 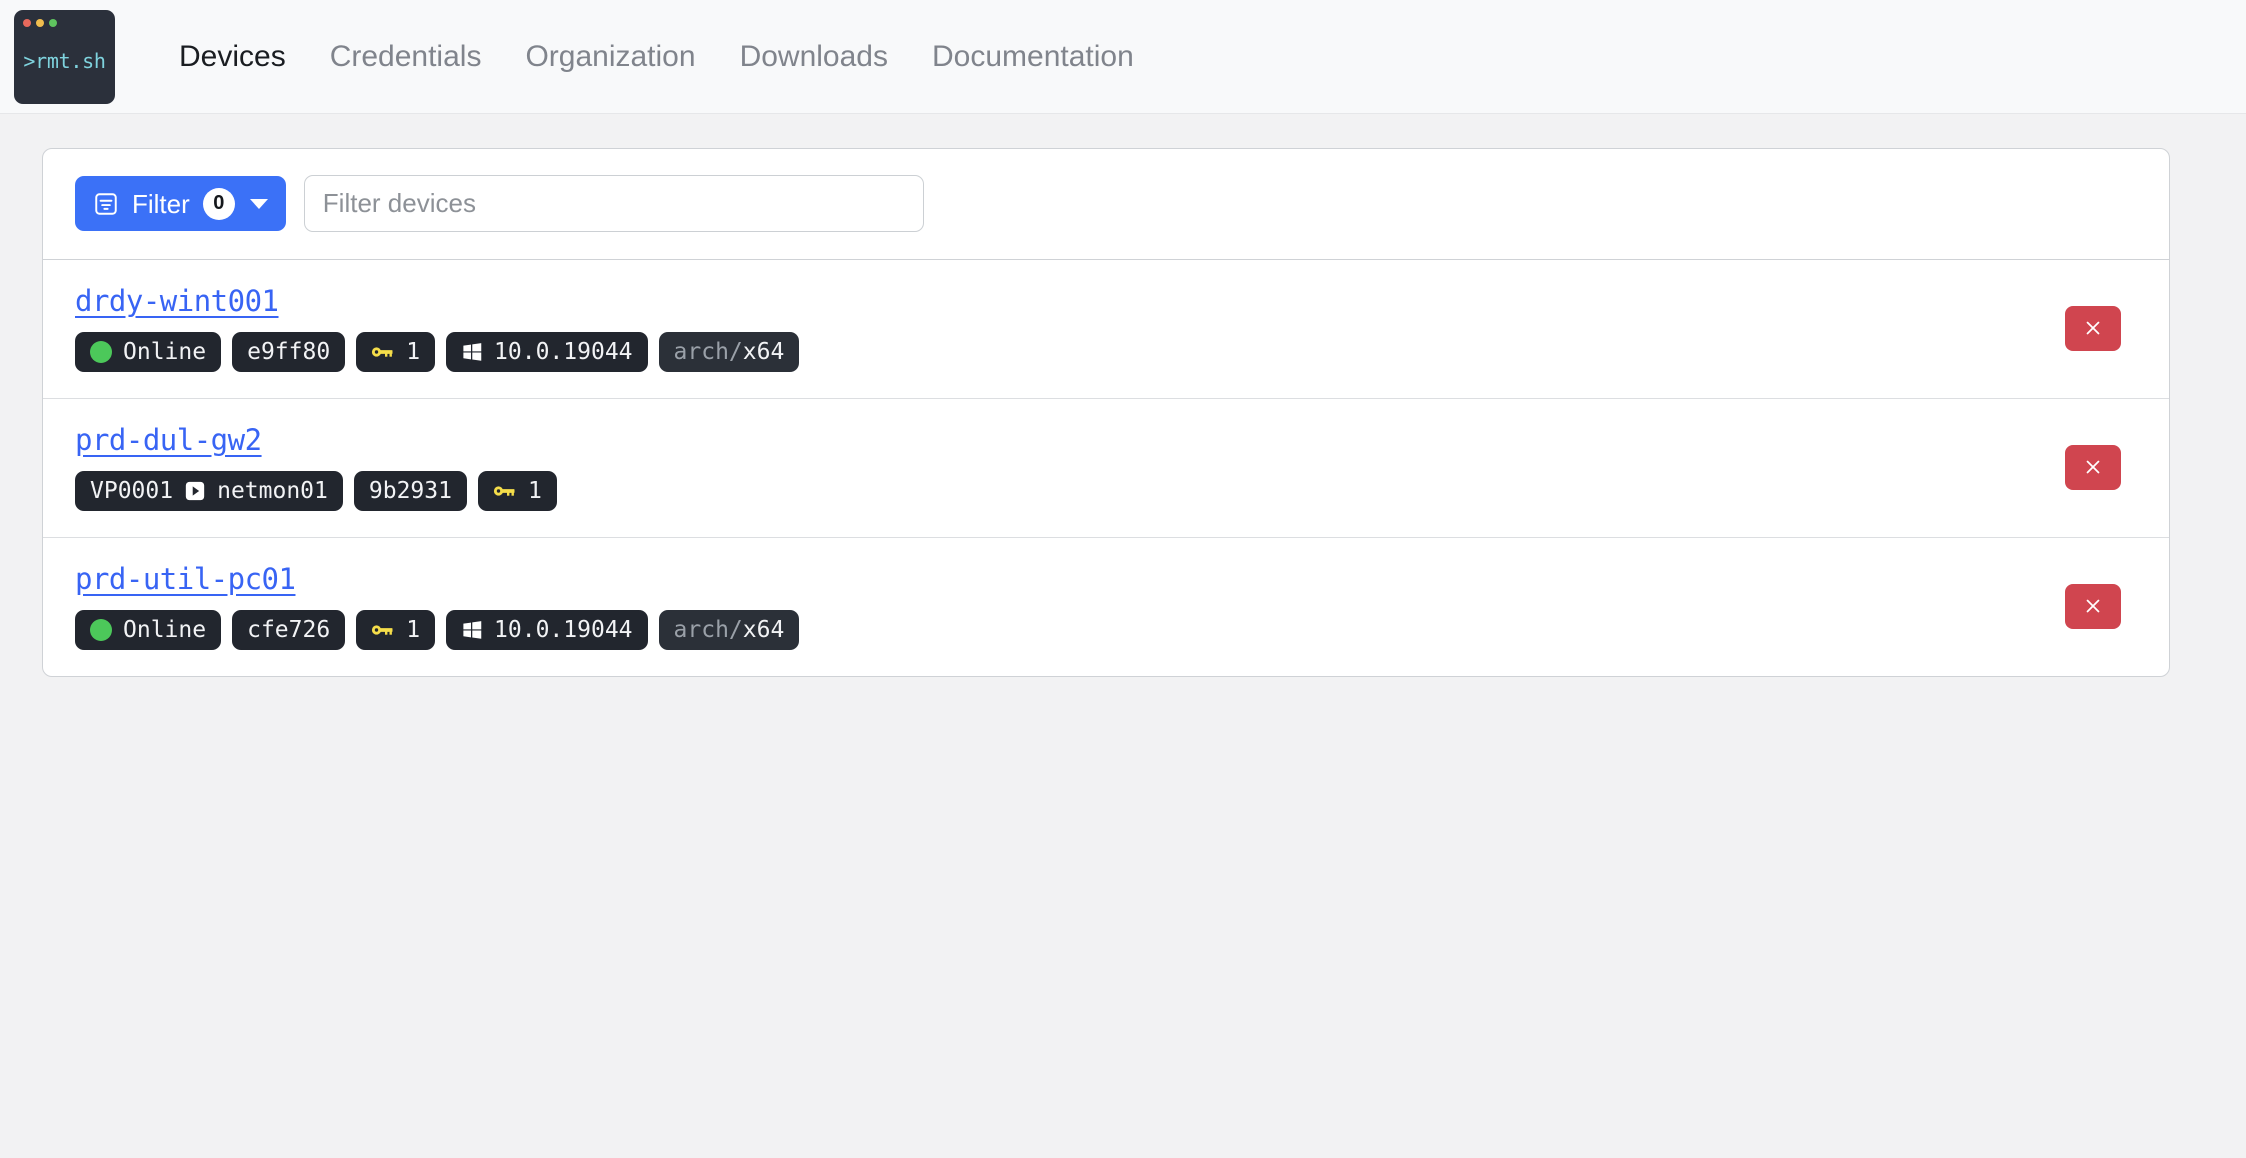 I want to click on device-id-value: 9b2931, so click(x=410, y=491).